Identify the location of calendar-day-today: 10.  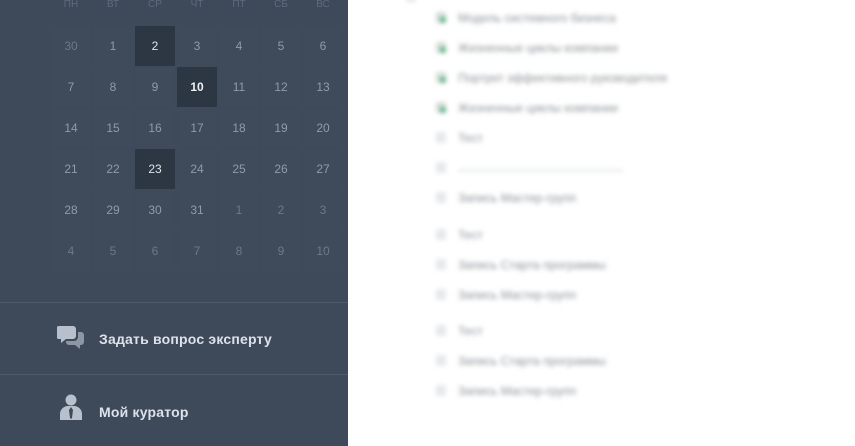
(197, 87).